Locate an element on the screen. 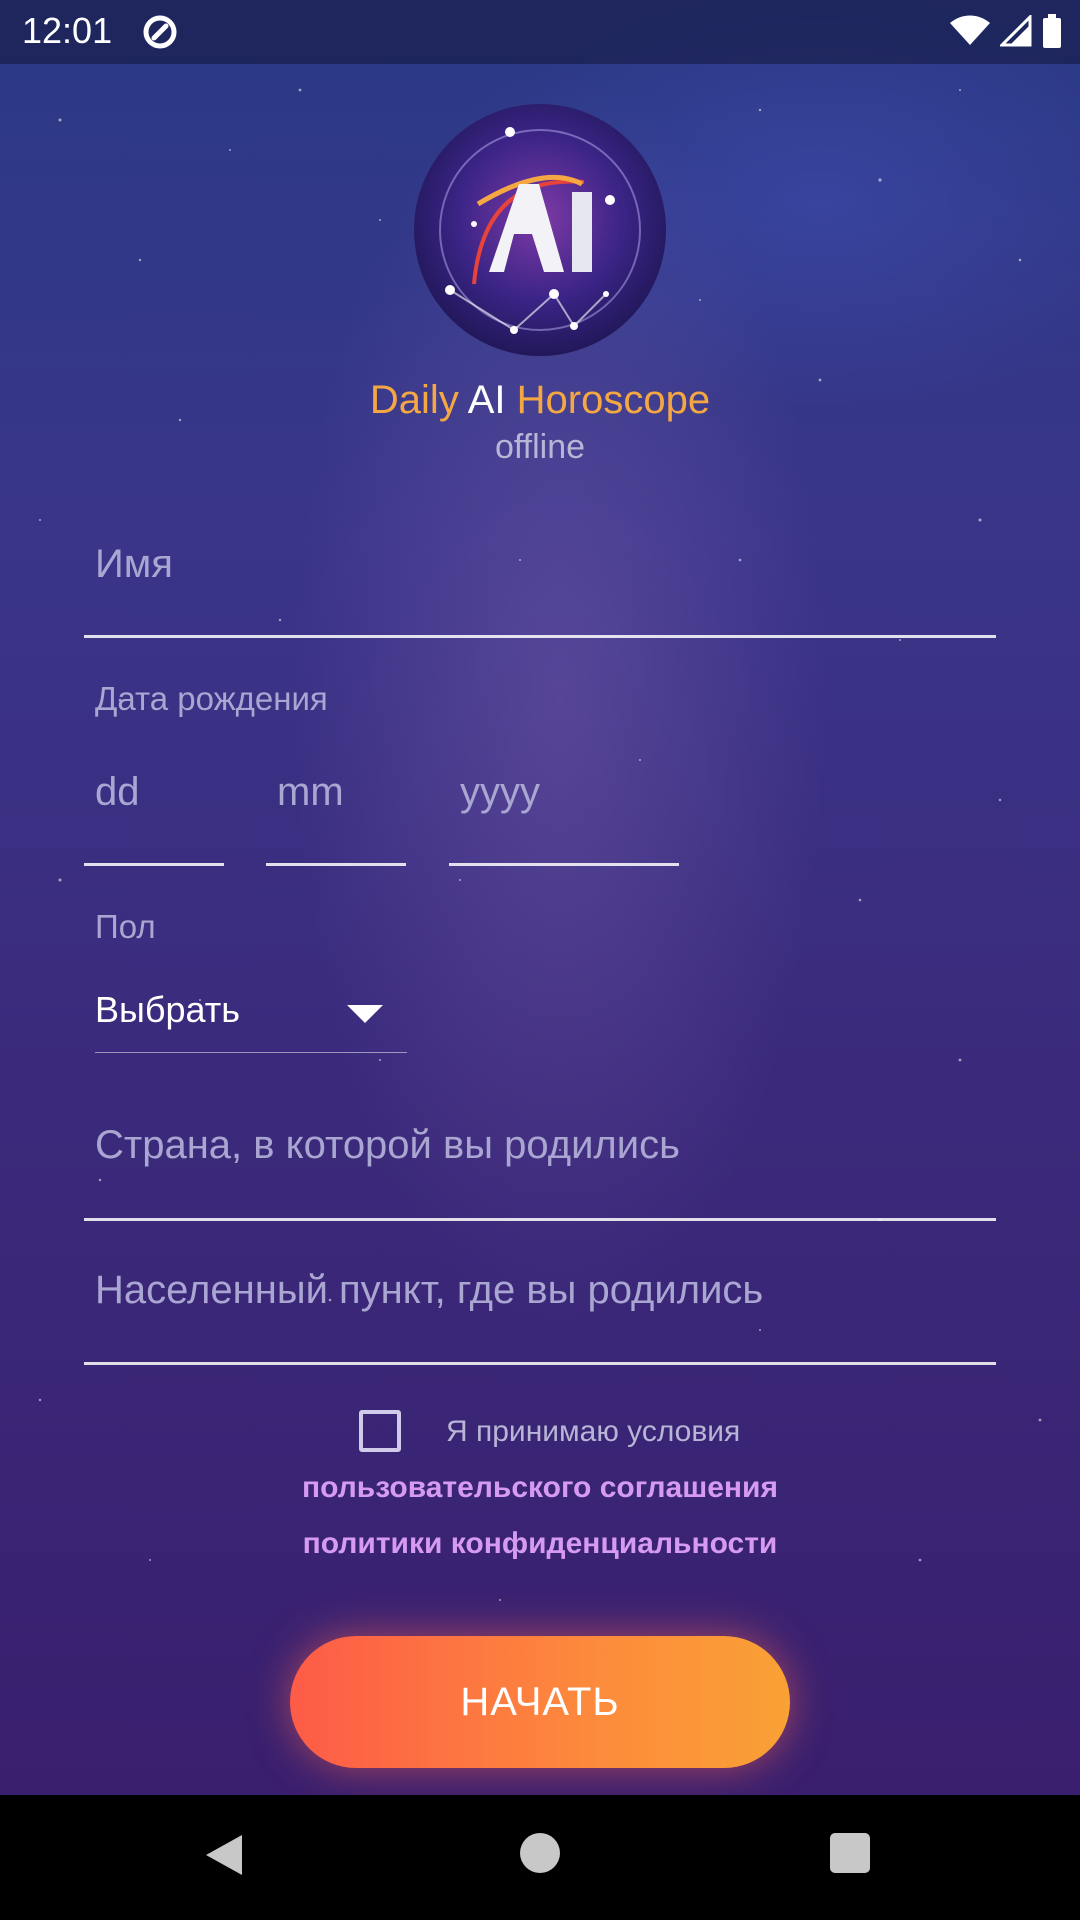 Image resolution: width=1080 pixels, height=1920 pixels. gender-dropdown: Выбрать is located at coordinates (251, 1014).